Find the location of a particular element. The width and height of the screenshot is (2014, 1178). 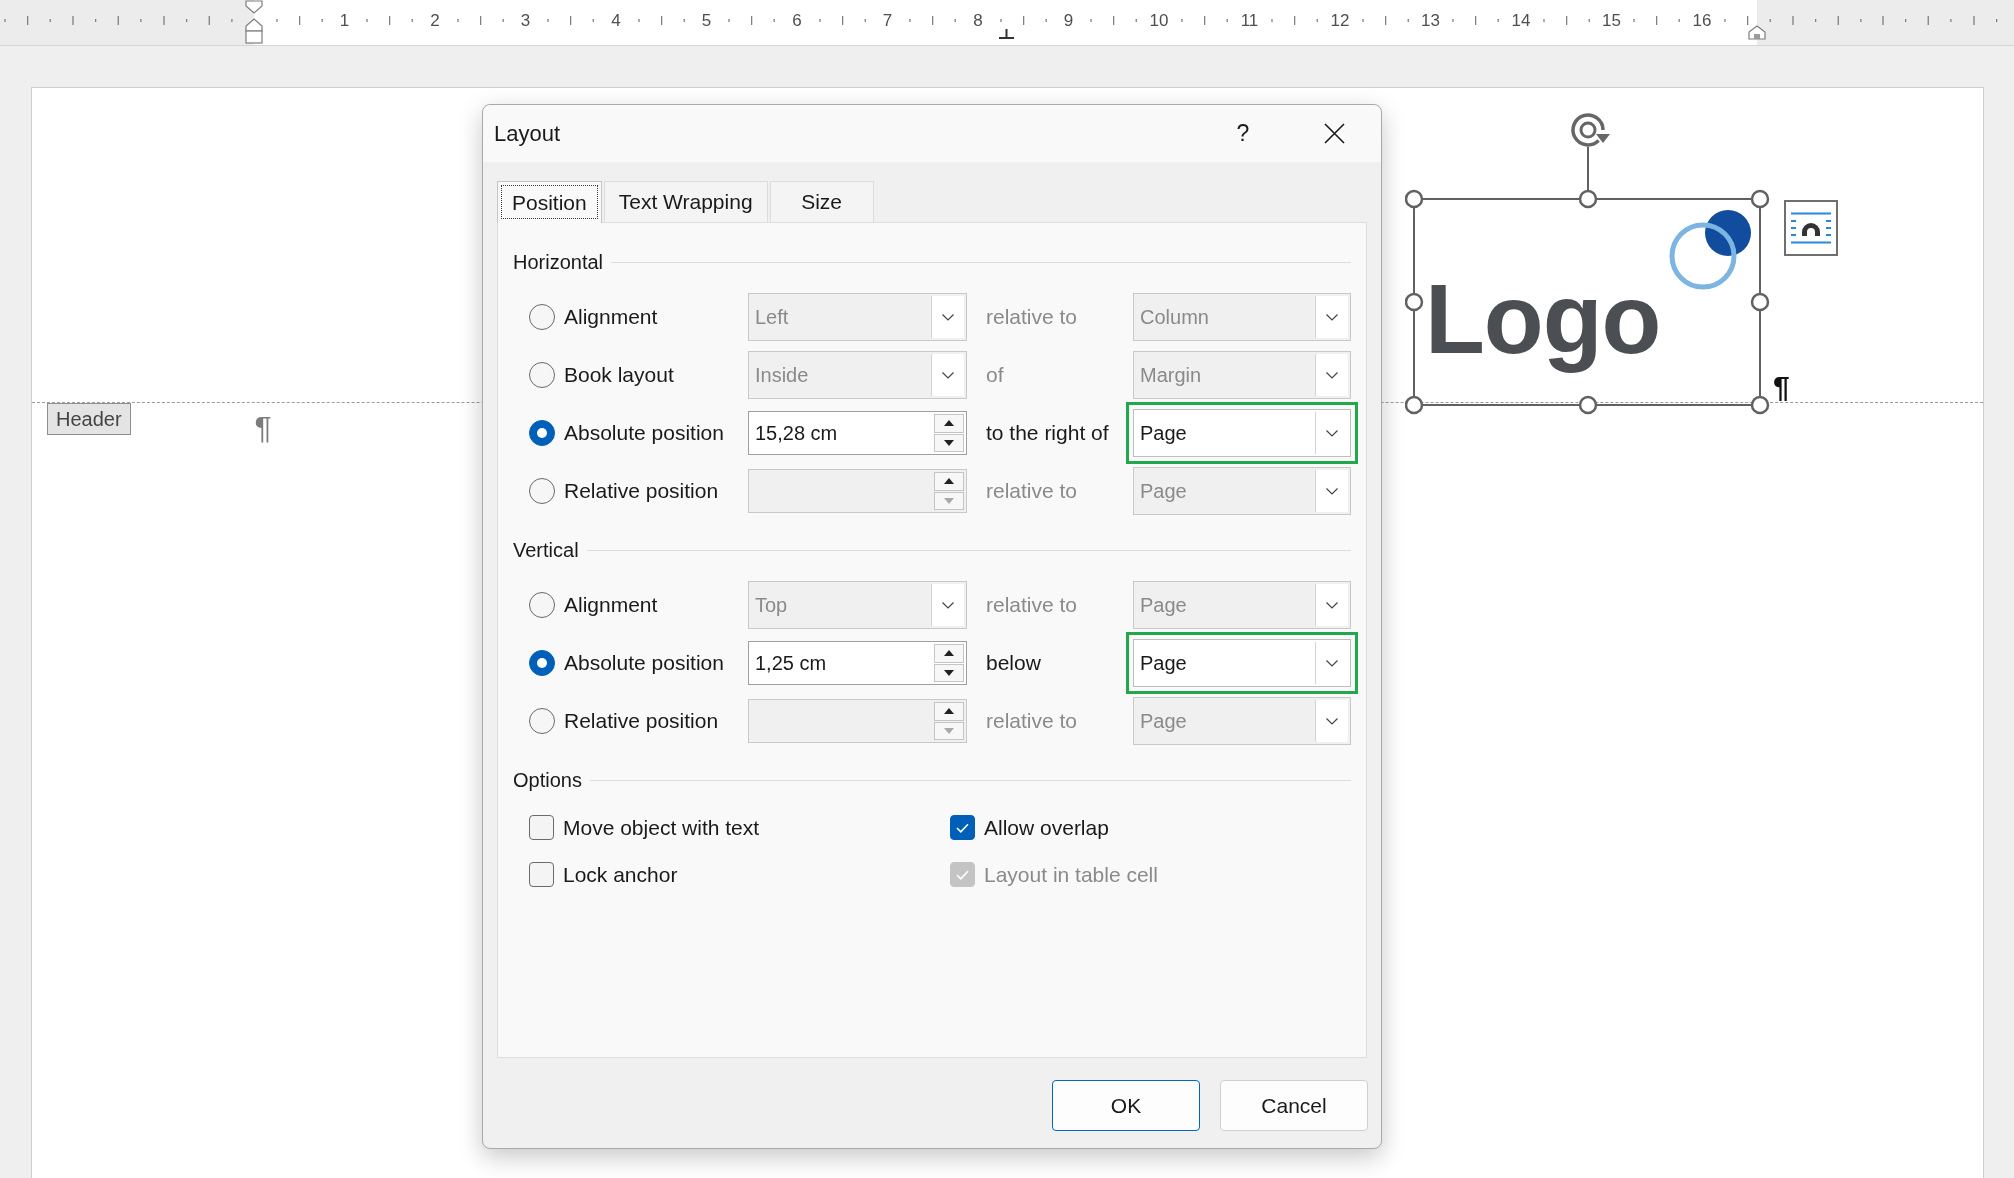

relation-label: to the right of is located at coordinates (1047, 432).